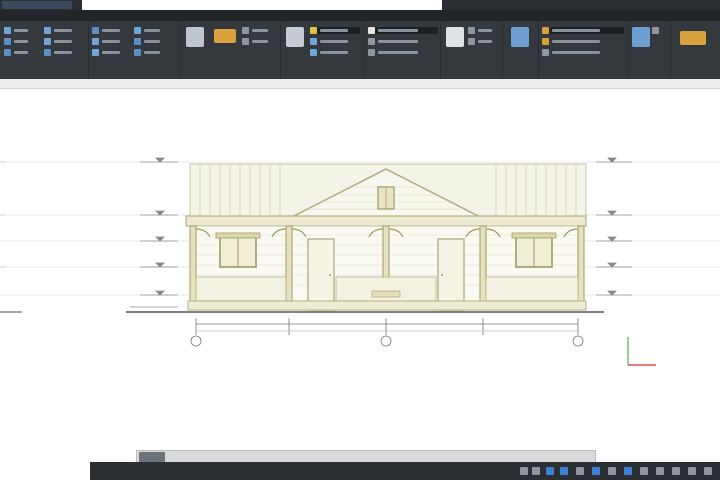 This screenshot has height=480, width=720. What do you see at coordinates (676, 471) in the screenshot?
I see `isolate-objects-icon` at bounding box center [676, 471].